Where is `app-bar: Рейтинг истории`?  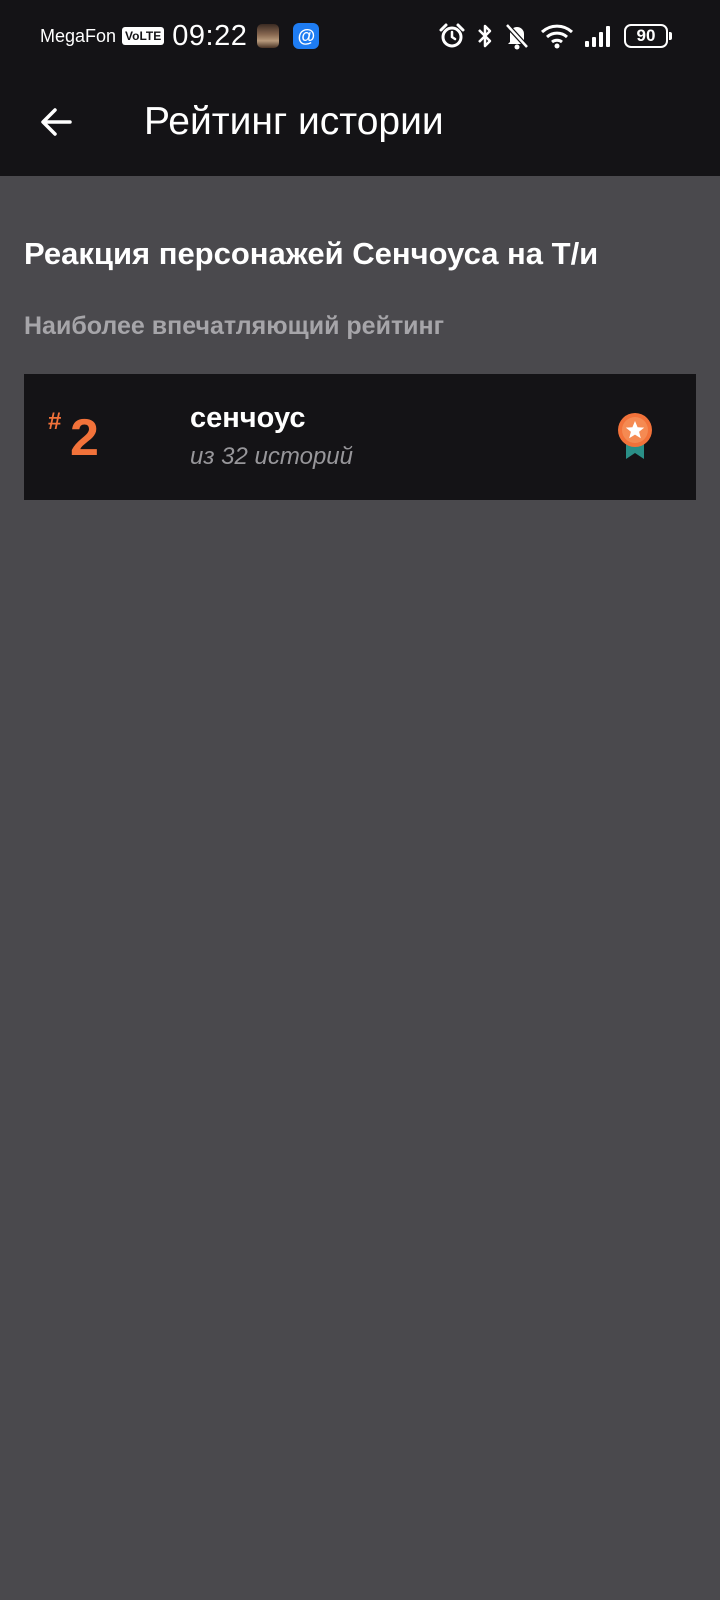 app-bar: Рейтинг истории is located at coordinates (360, 123).